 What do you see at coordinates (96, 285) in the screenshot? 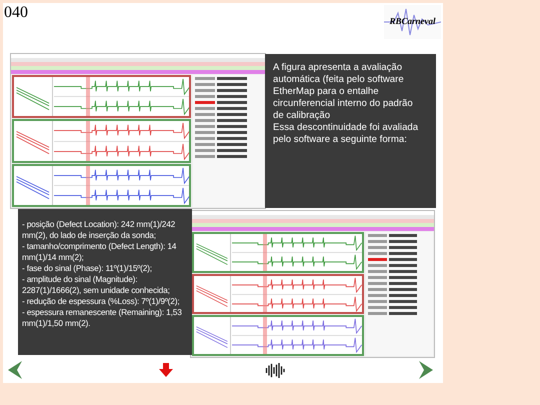
I see `bullet-text: - amplitude do sinal (Magnitude): 2287(1)/1666(2), sem unidade conhecida;` at bounding box center [96, 285].